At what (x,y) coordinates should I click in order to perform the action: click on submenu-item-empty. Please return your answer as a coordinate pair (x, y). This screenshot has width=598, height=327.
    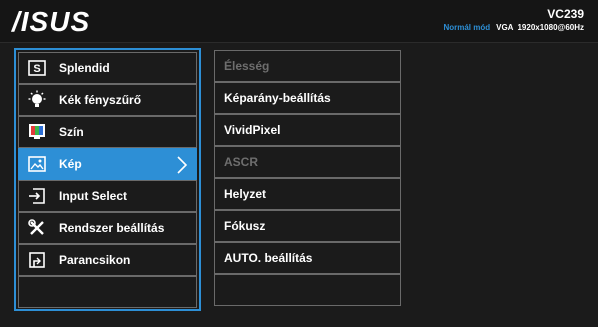
    Looking at the image, I should click on (307, 290).